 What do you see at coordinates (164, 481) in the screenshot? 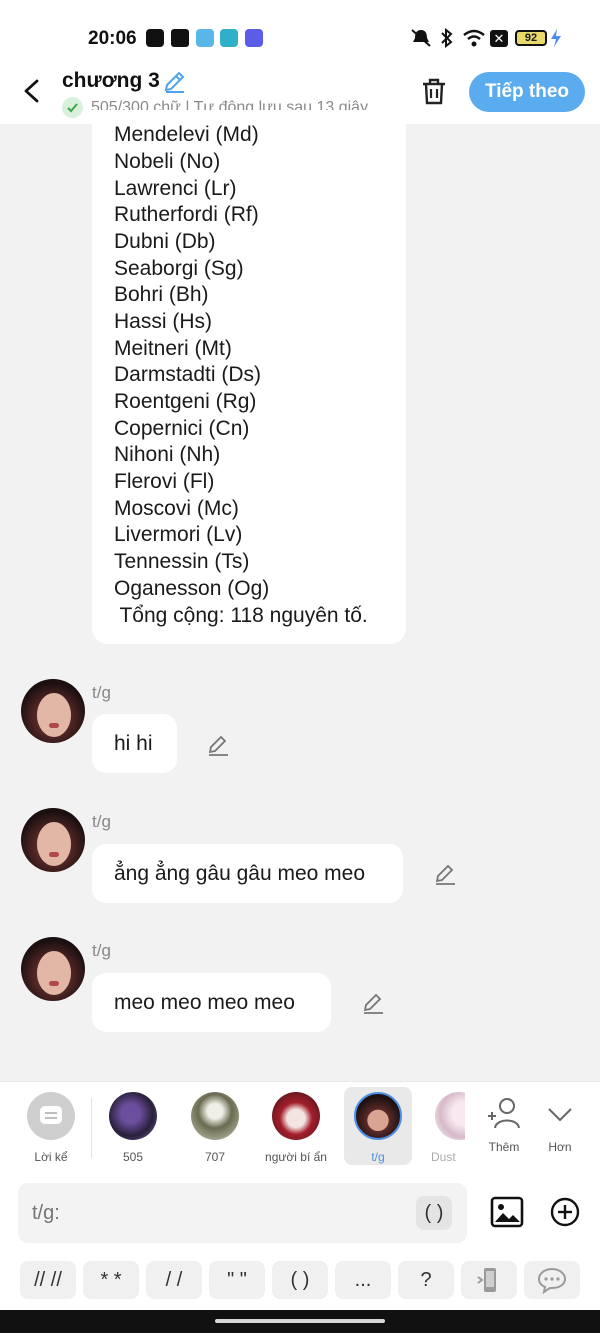
I see `list-item: Flerovi (Fl)` at bounding box center [164, 481].